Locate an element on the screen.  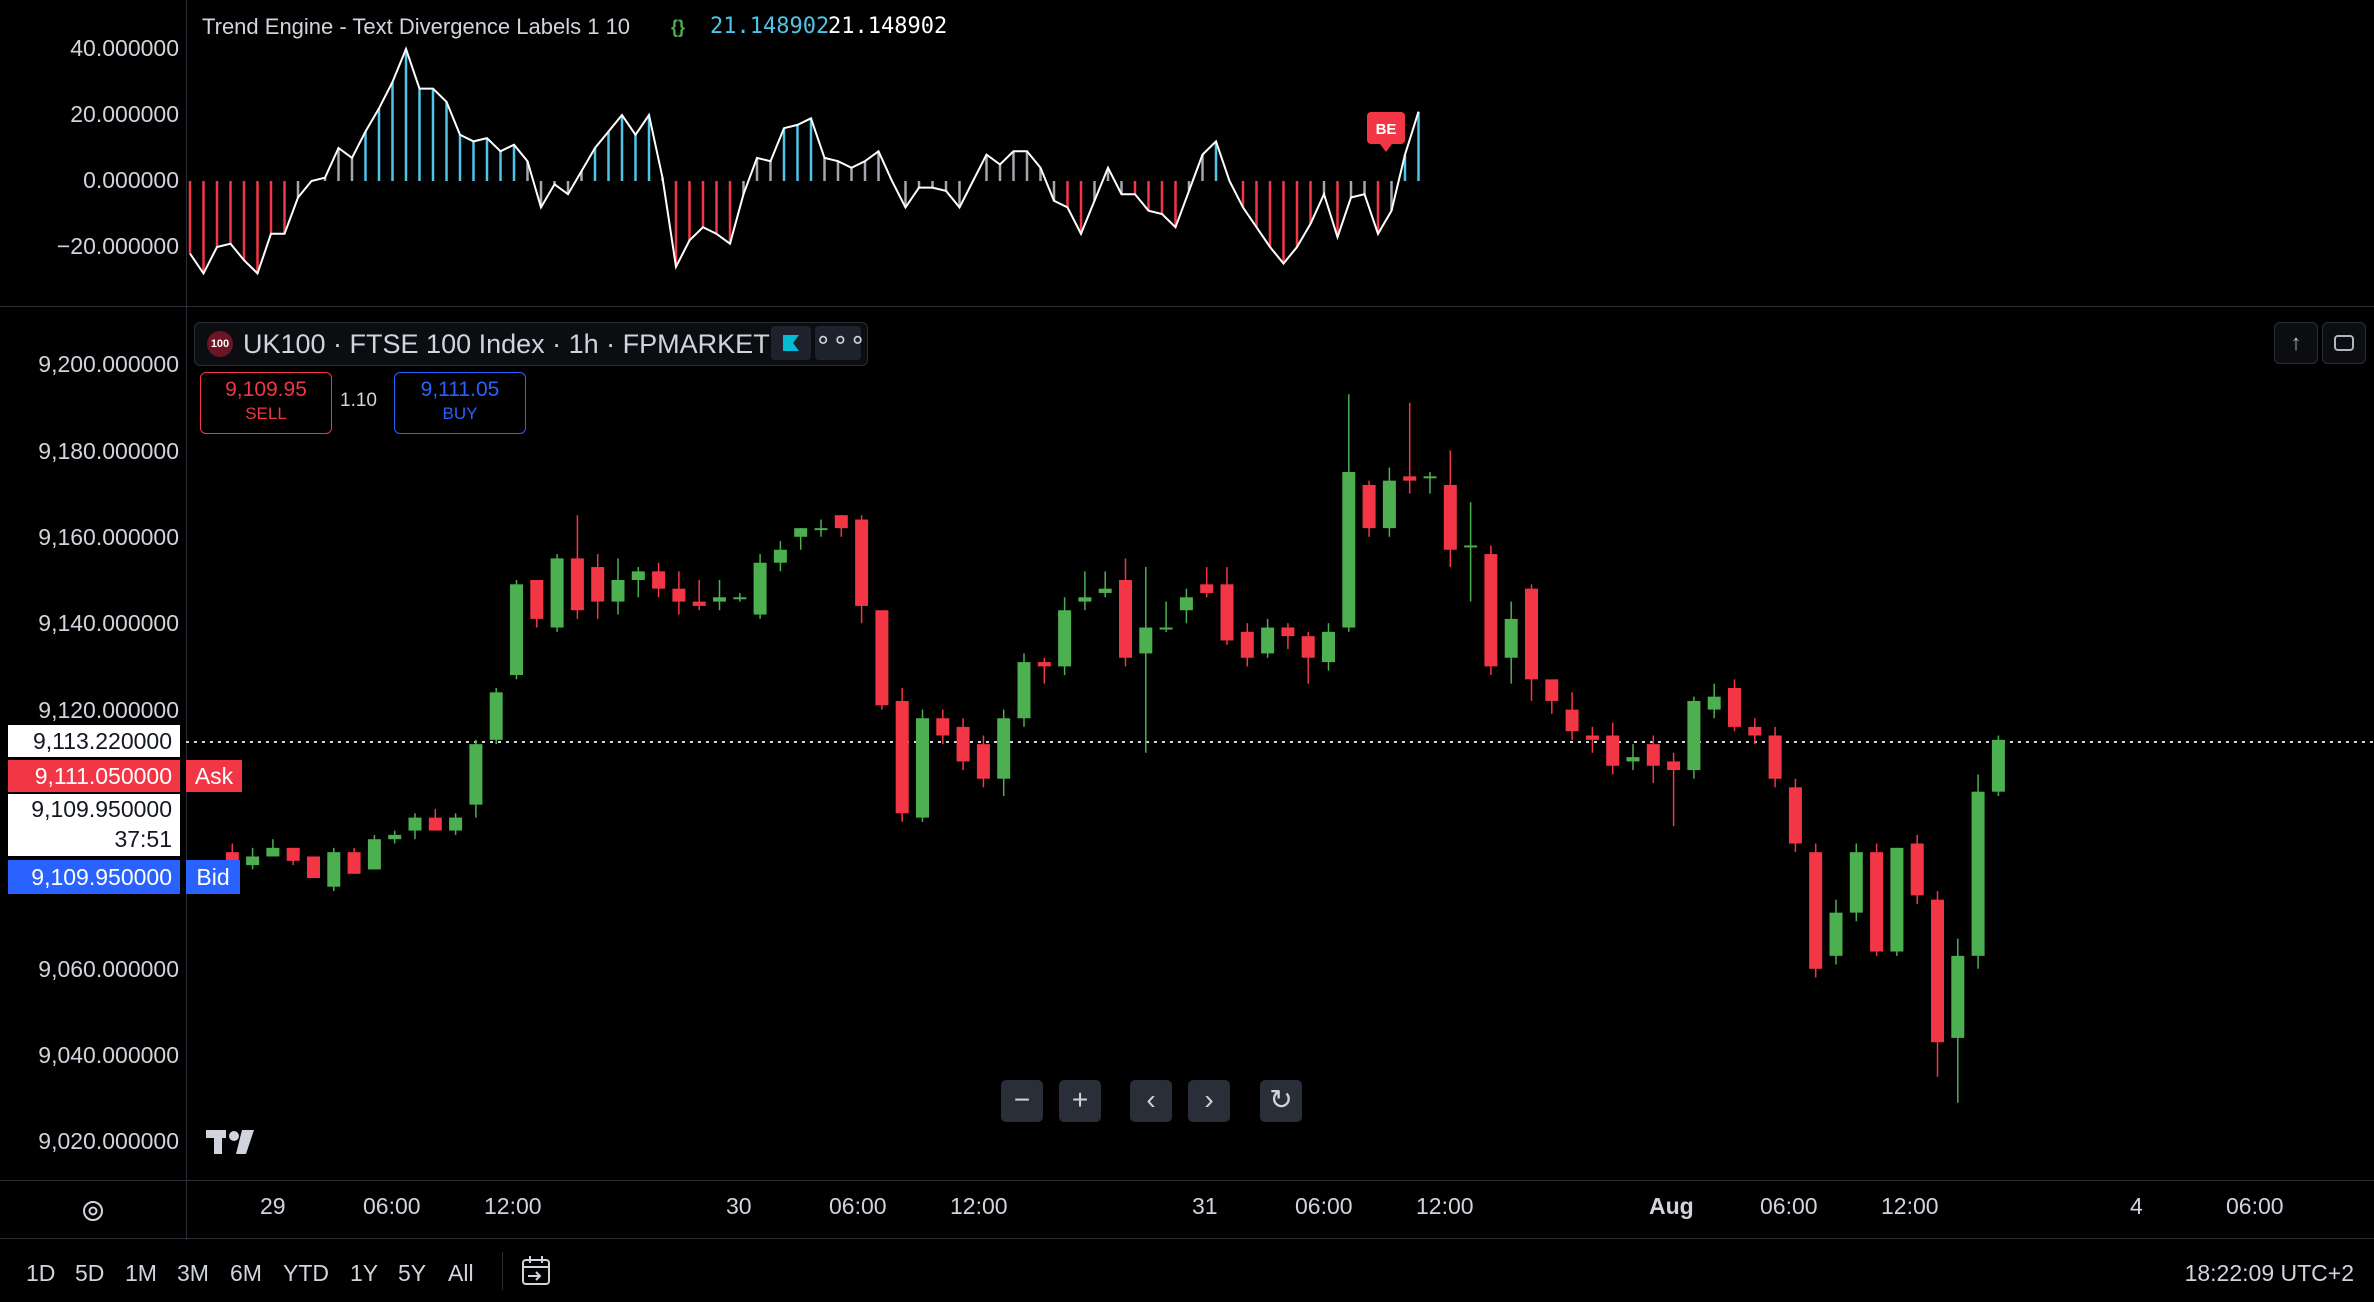
scroll-up-button: ↑ is located at coordinates (2296, 343).